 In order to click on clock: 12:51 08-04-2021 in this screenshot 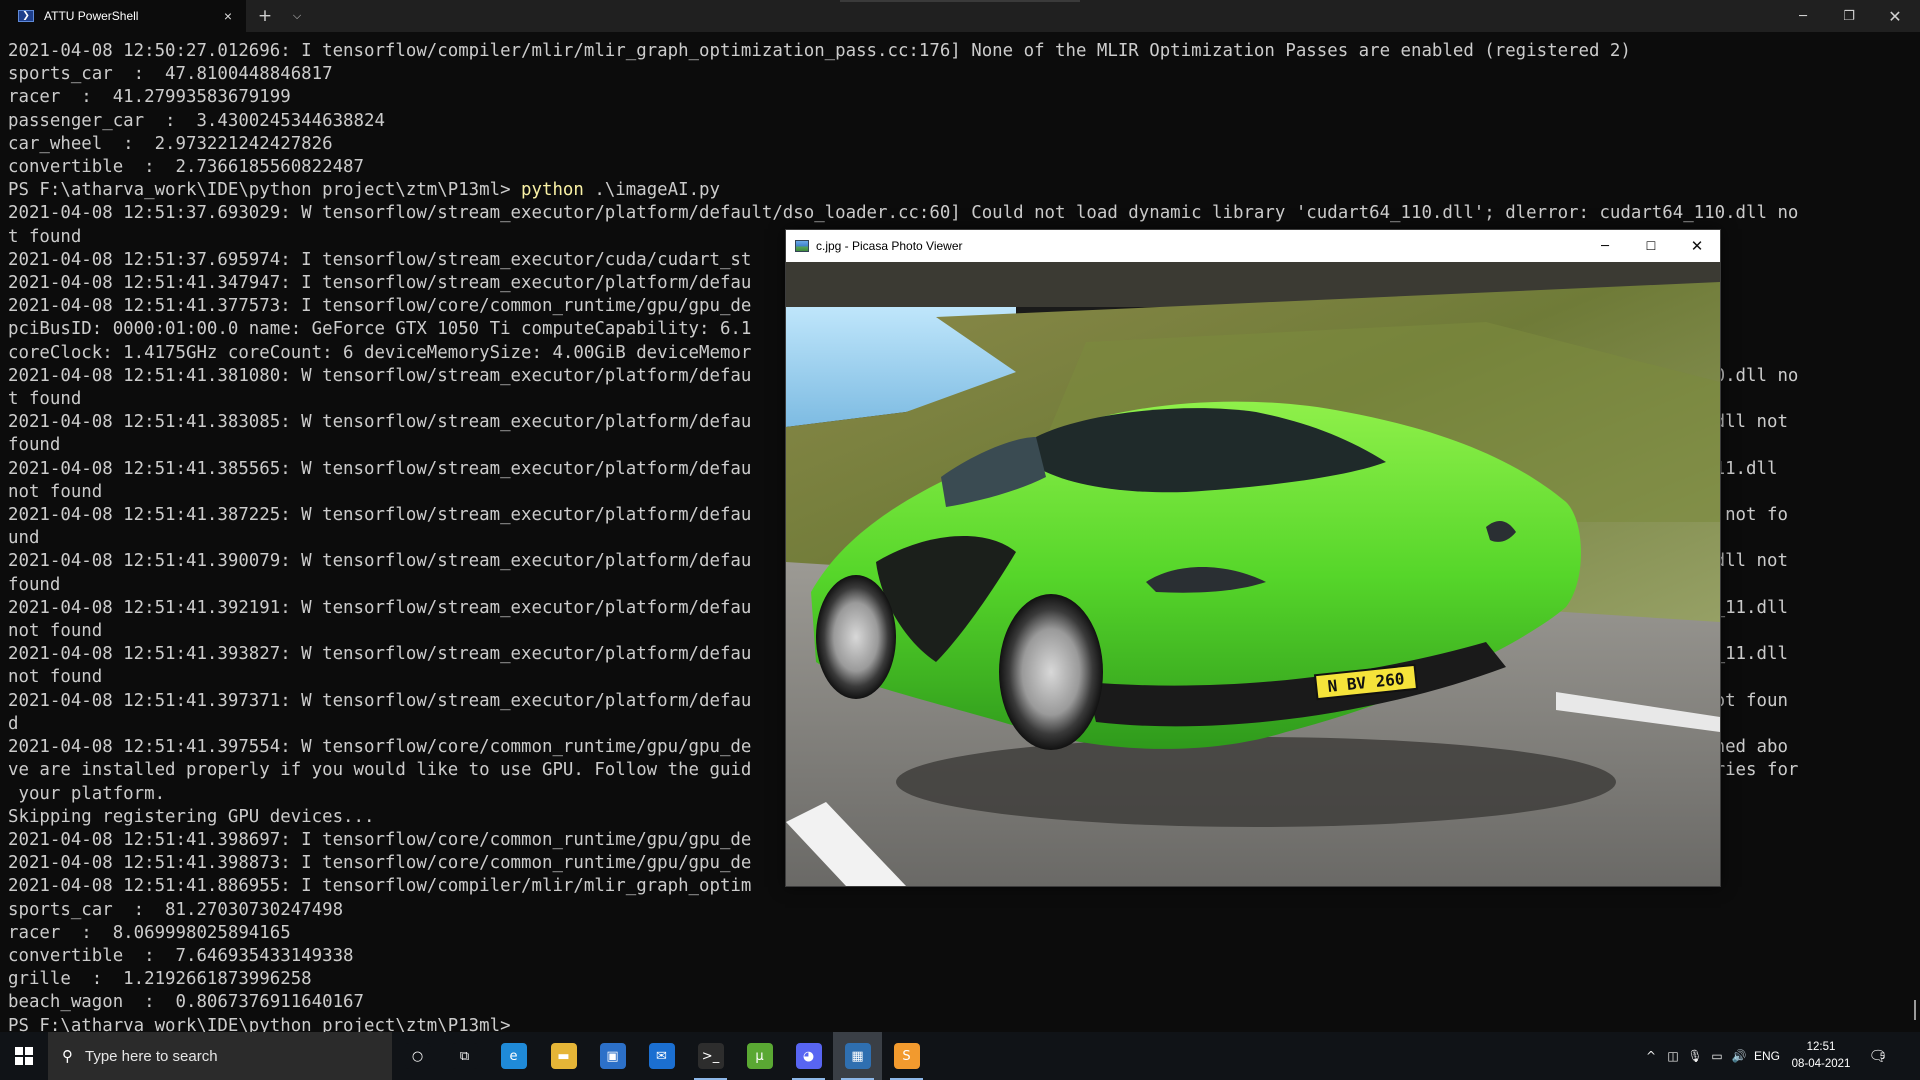, I will do `click(1821, 1056)`.